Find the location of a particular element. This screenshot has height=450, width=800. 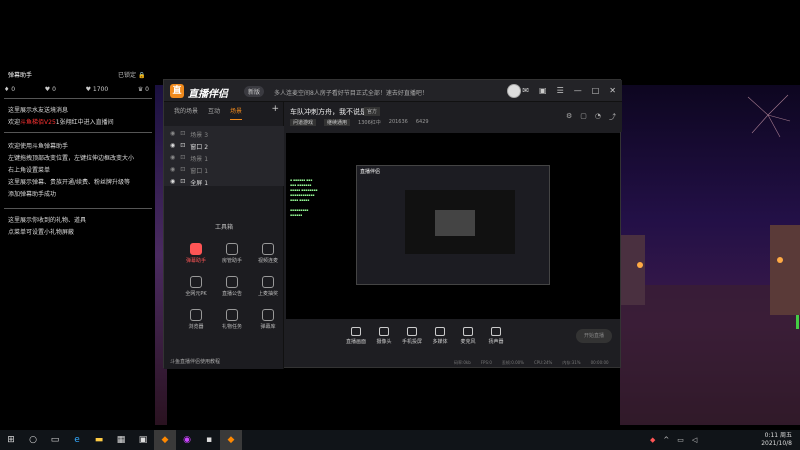

room-meta-1: 1306红中 is located at coordinates (369, 123).